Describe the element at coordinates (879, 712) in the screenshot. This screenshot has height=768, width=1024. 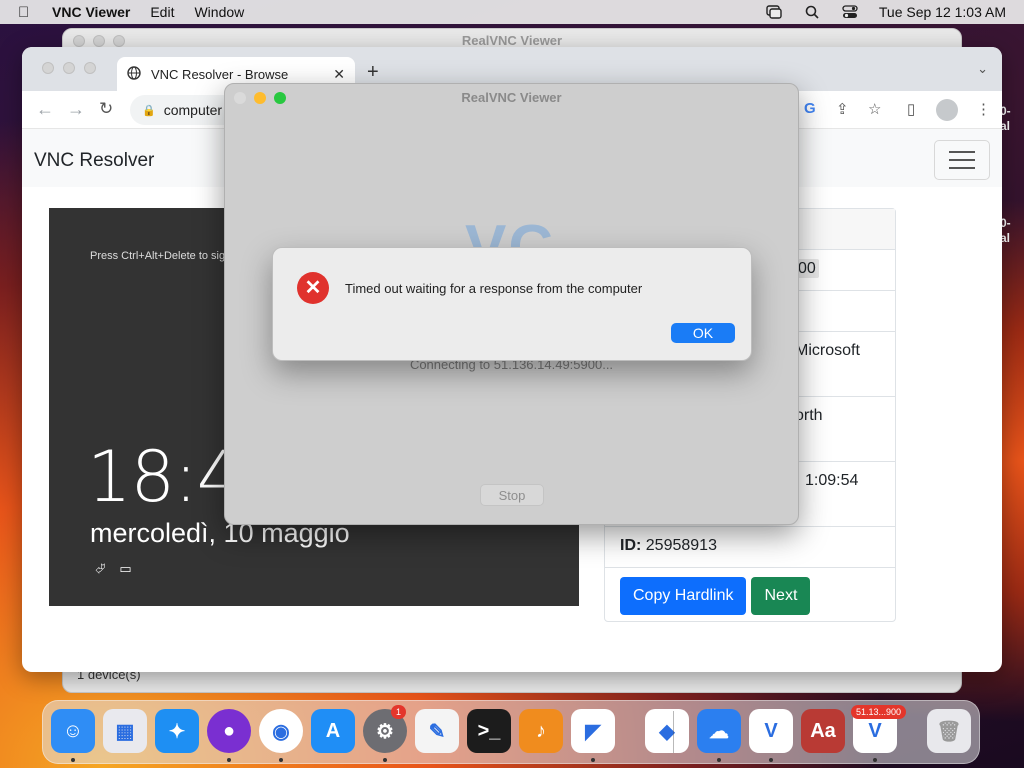
I see `session-badge: 51.13...900` at that location.